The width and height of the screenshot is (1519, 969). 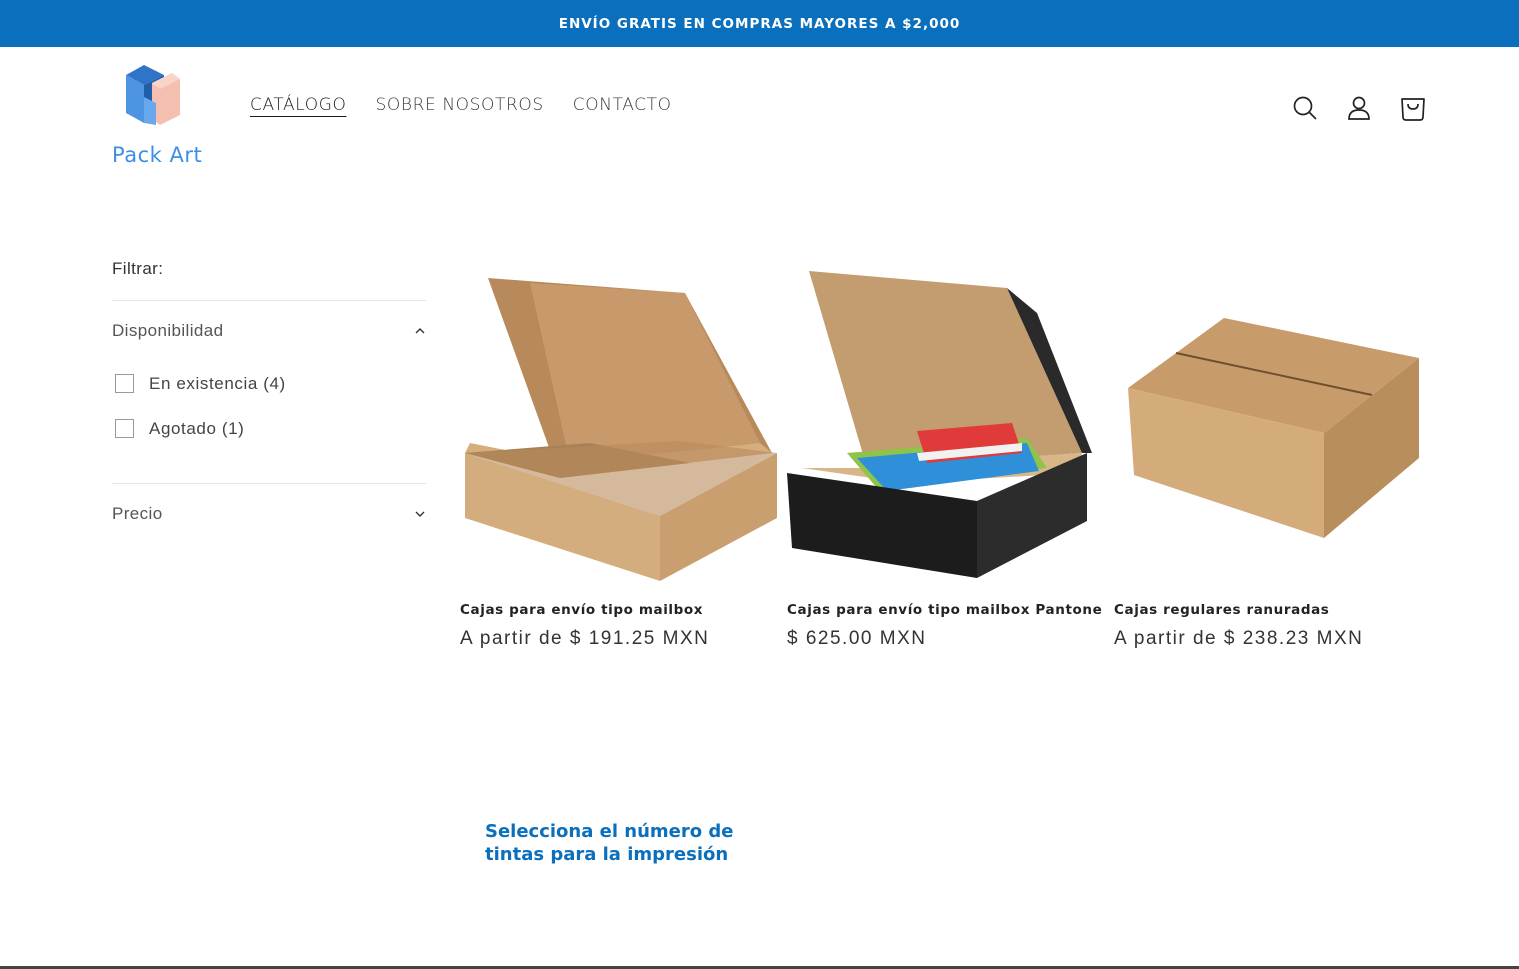 What do you see at coordinates (138, 268) in the screenshot?
I see `filter-title: Filtrar:` at bounding box center [138, 268].